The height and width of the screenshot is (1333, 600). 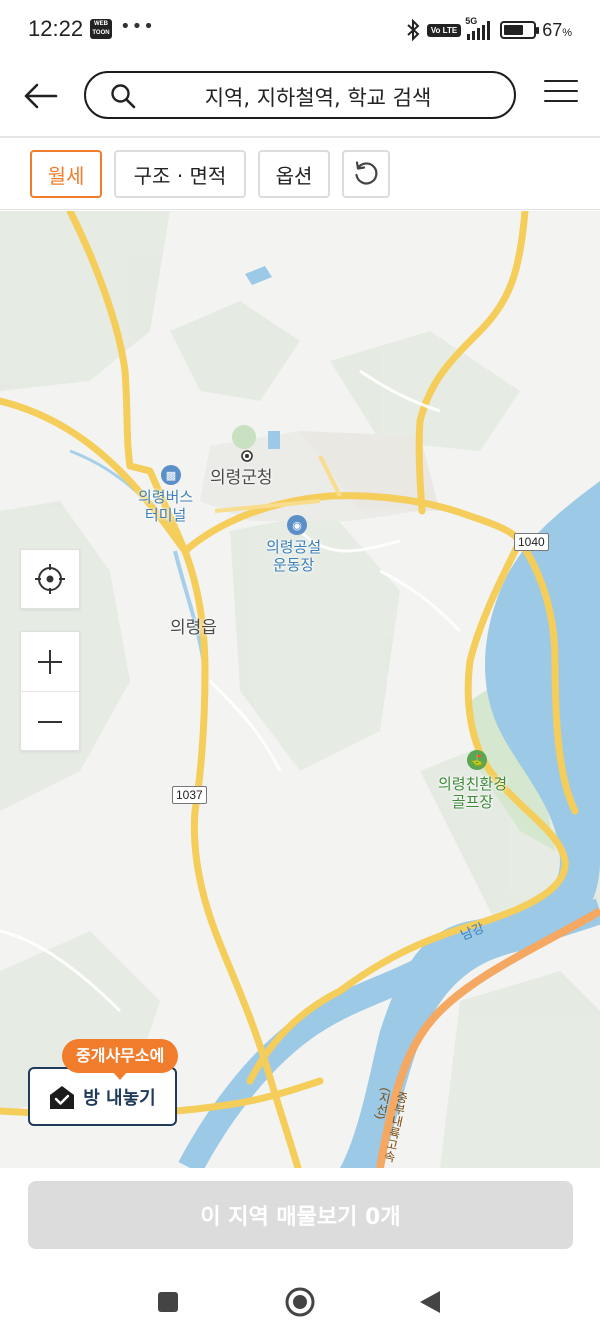 I want to click on volte-icon: Vo LTE, so click(x=444, y=30).